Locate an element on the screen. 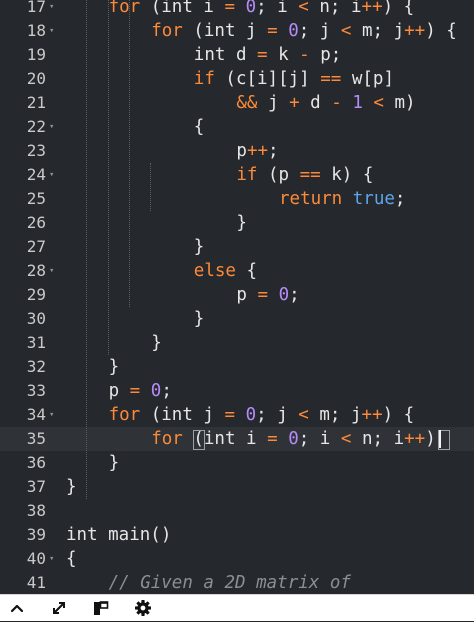 The height and width of the screenshot is (622, 474). chevron-up-icon is located at coordinates (17, 608).